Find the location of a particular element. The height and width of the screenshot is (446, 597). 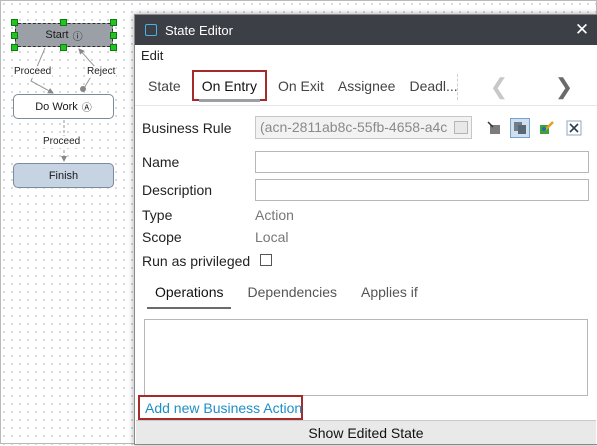

show-edited-state-button: Show Edited State is located at coordinates (366, 432).